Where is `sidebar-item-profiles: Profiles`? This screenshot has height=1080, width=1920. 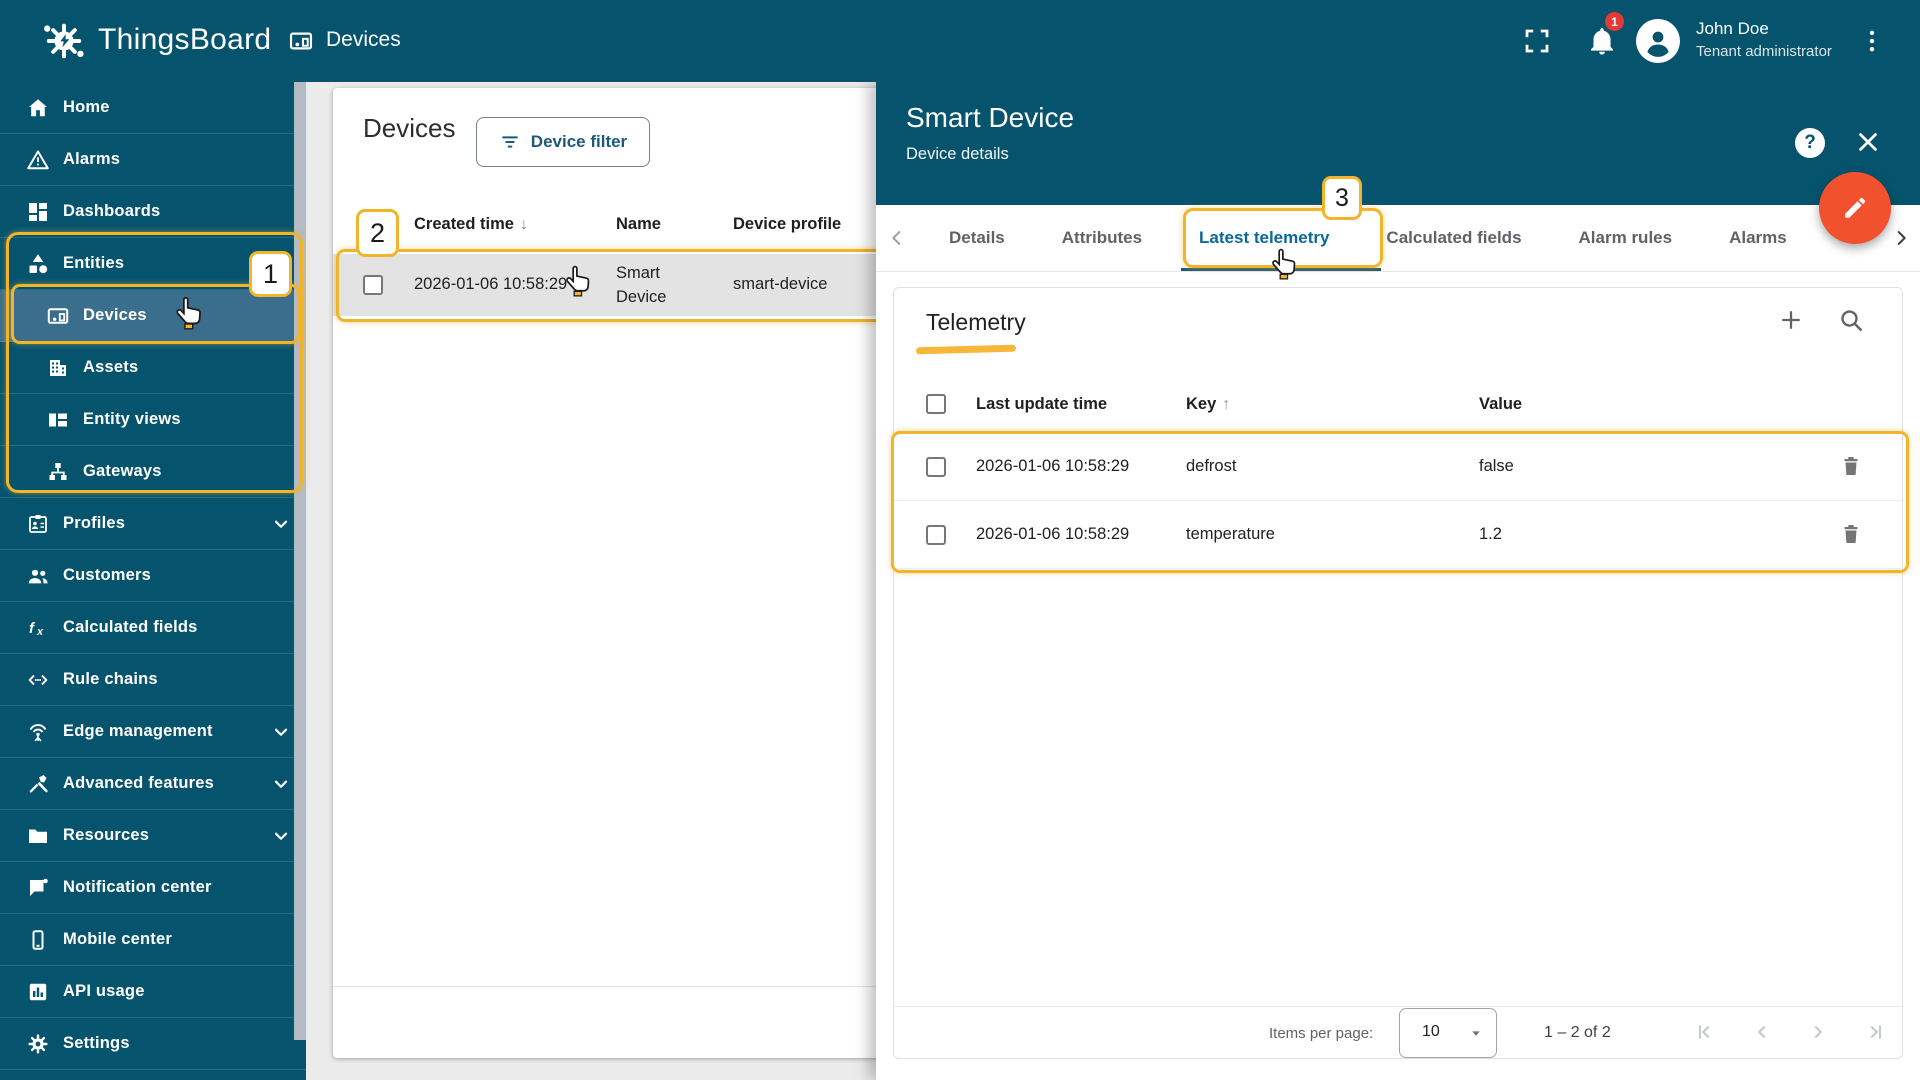 sidebar-item-profiles: Profiles is located at coordinates (153, 524).